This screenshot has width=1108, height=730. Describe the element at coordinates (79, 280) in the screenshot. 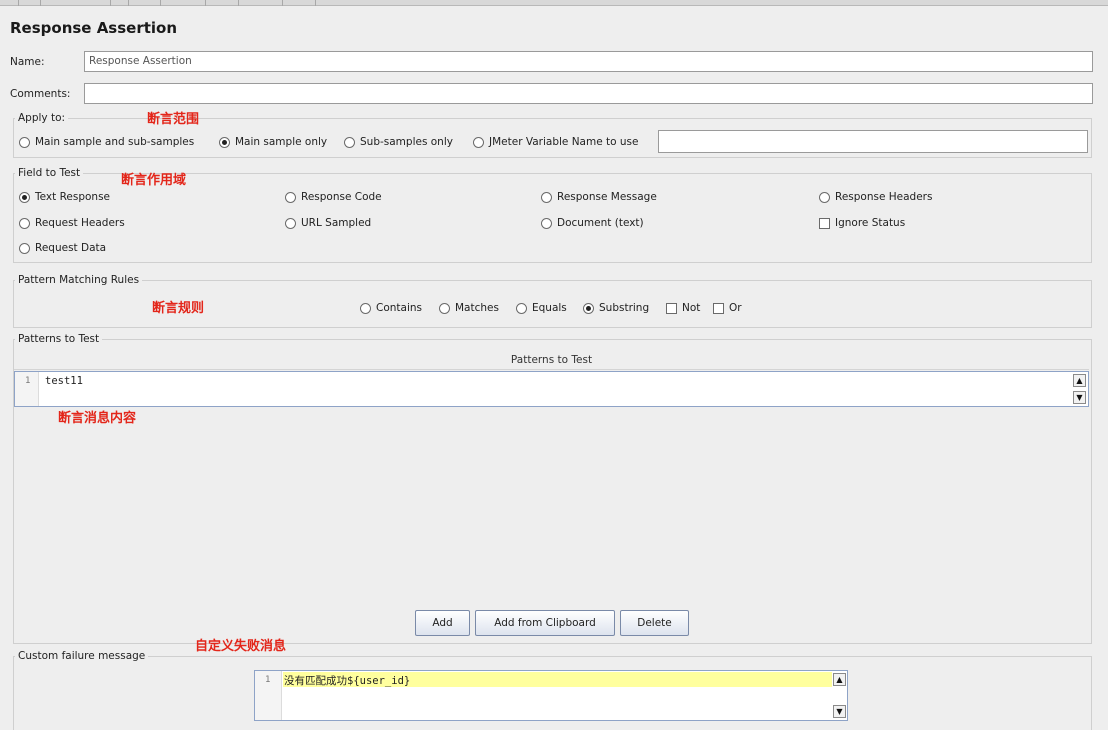

I see `matching-rules-legend: Pattern Matching Rules` at that location.